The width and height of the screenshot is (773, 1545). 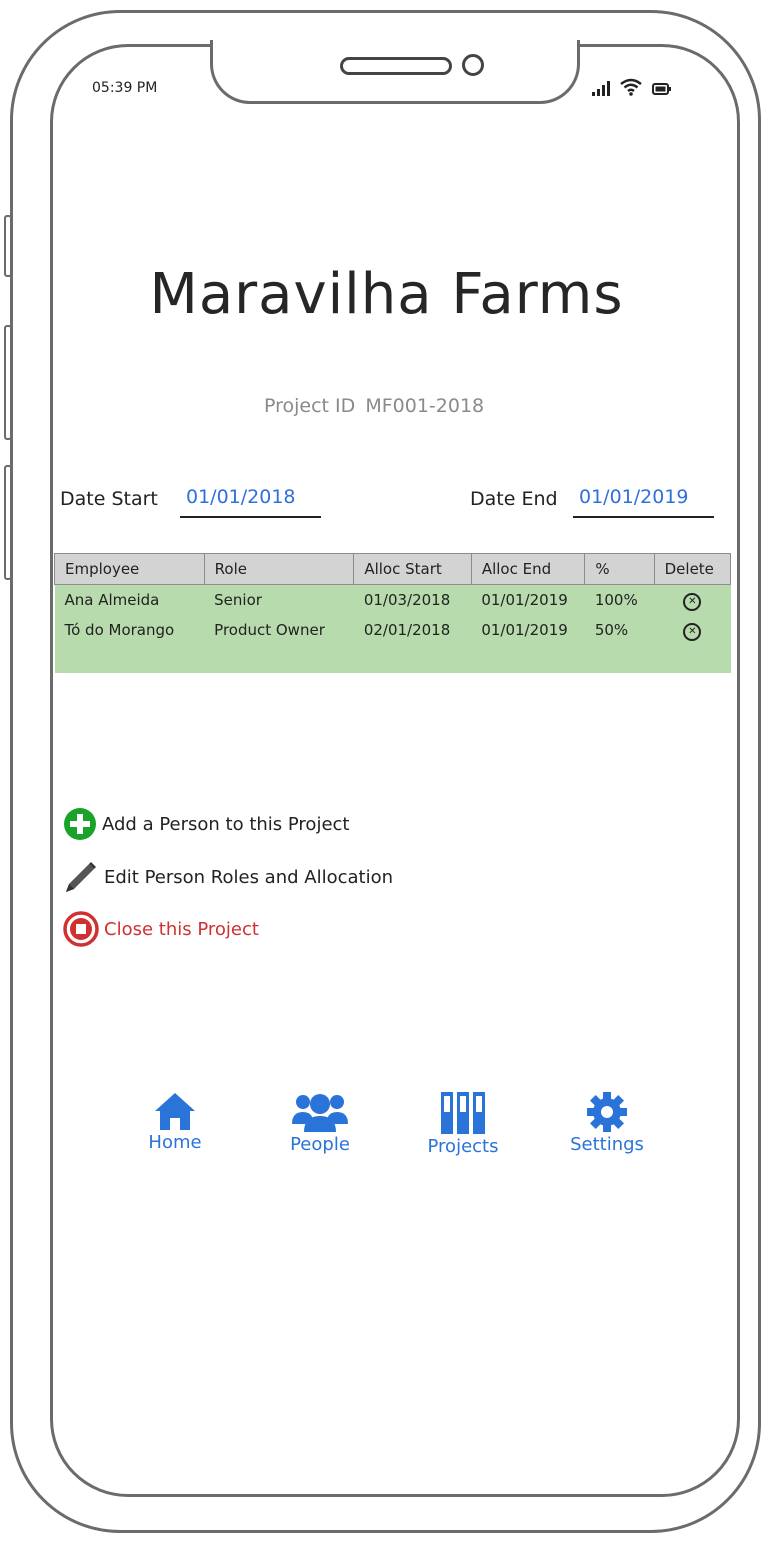 I want to click on cell-employee: Tó do Morango, so click(x=129, y=630).